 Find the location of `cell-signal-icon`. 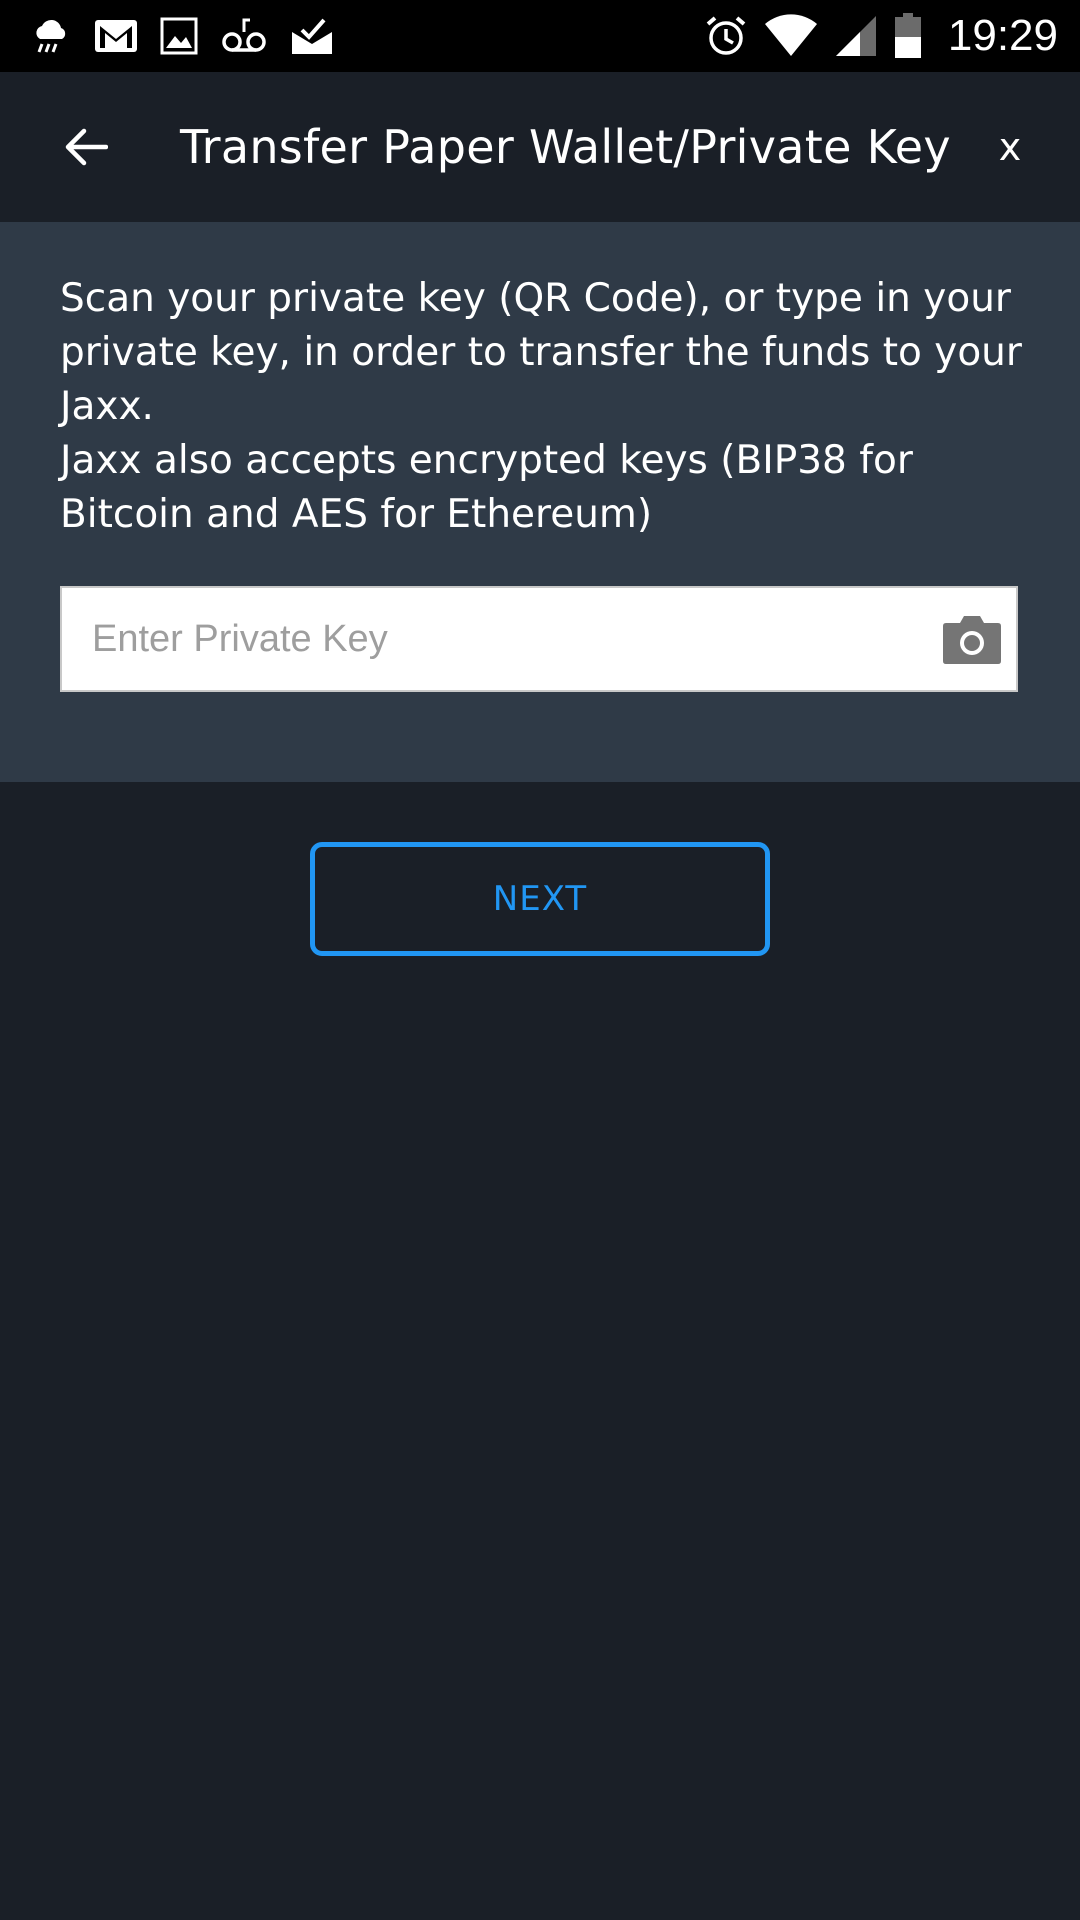

cell-signal-icon is located at coordinates (855, 36).